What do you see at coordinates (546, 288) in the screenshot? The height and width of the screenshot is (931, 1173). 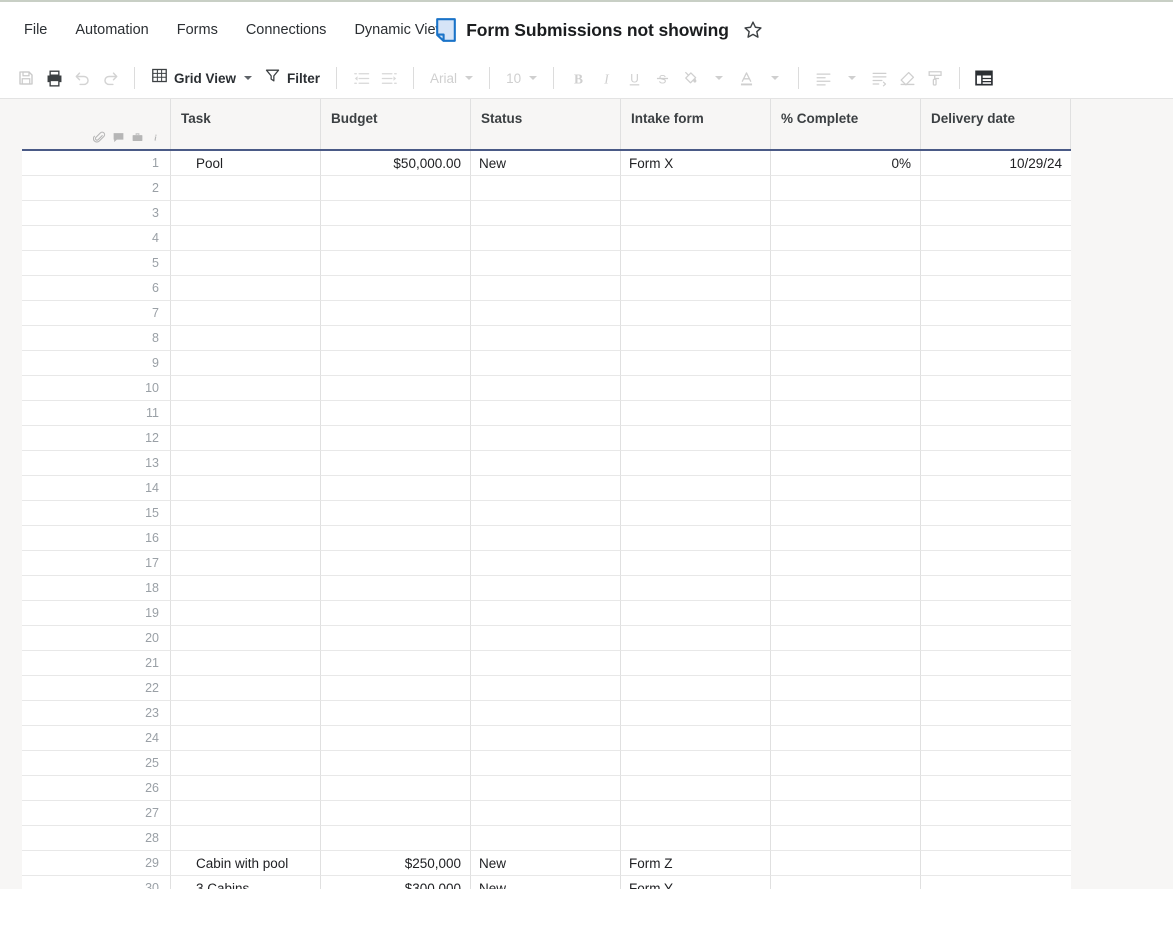 I see `table-row: 6` at bounding box center [546, 288].